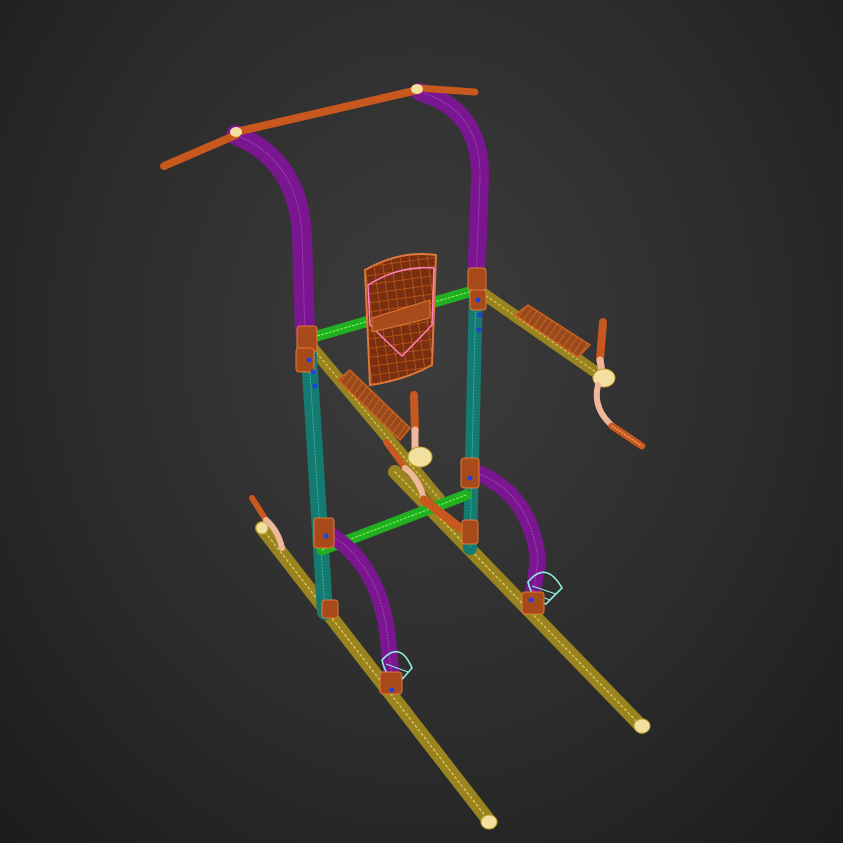 This screenshot has width=843, height=843. What do you see at coordinates (376, 675) in the screenshot?
I see `left-base-rail` at bounding box center [376, 675].